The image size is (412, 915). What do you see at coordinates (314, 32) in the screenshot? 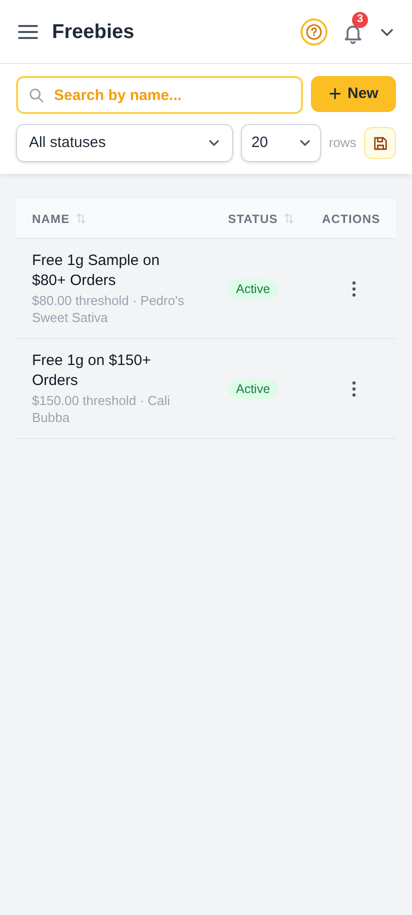
I see `help-icon` at bounding box center [314, 32].